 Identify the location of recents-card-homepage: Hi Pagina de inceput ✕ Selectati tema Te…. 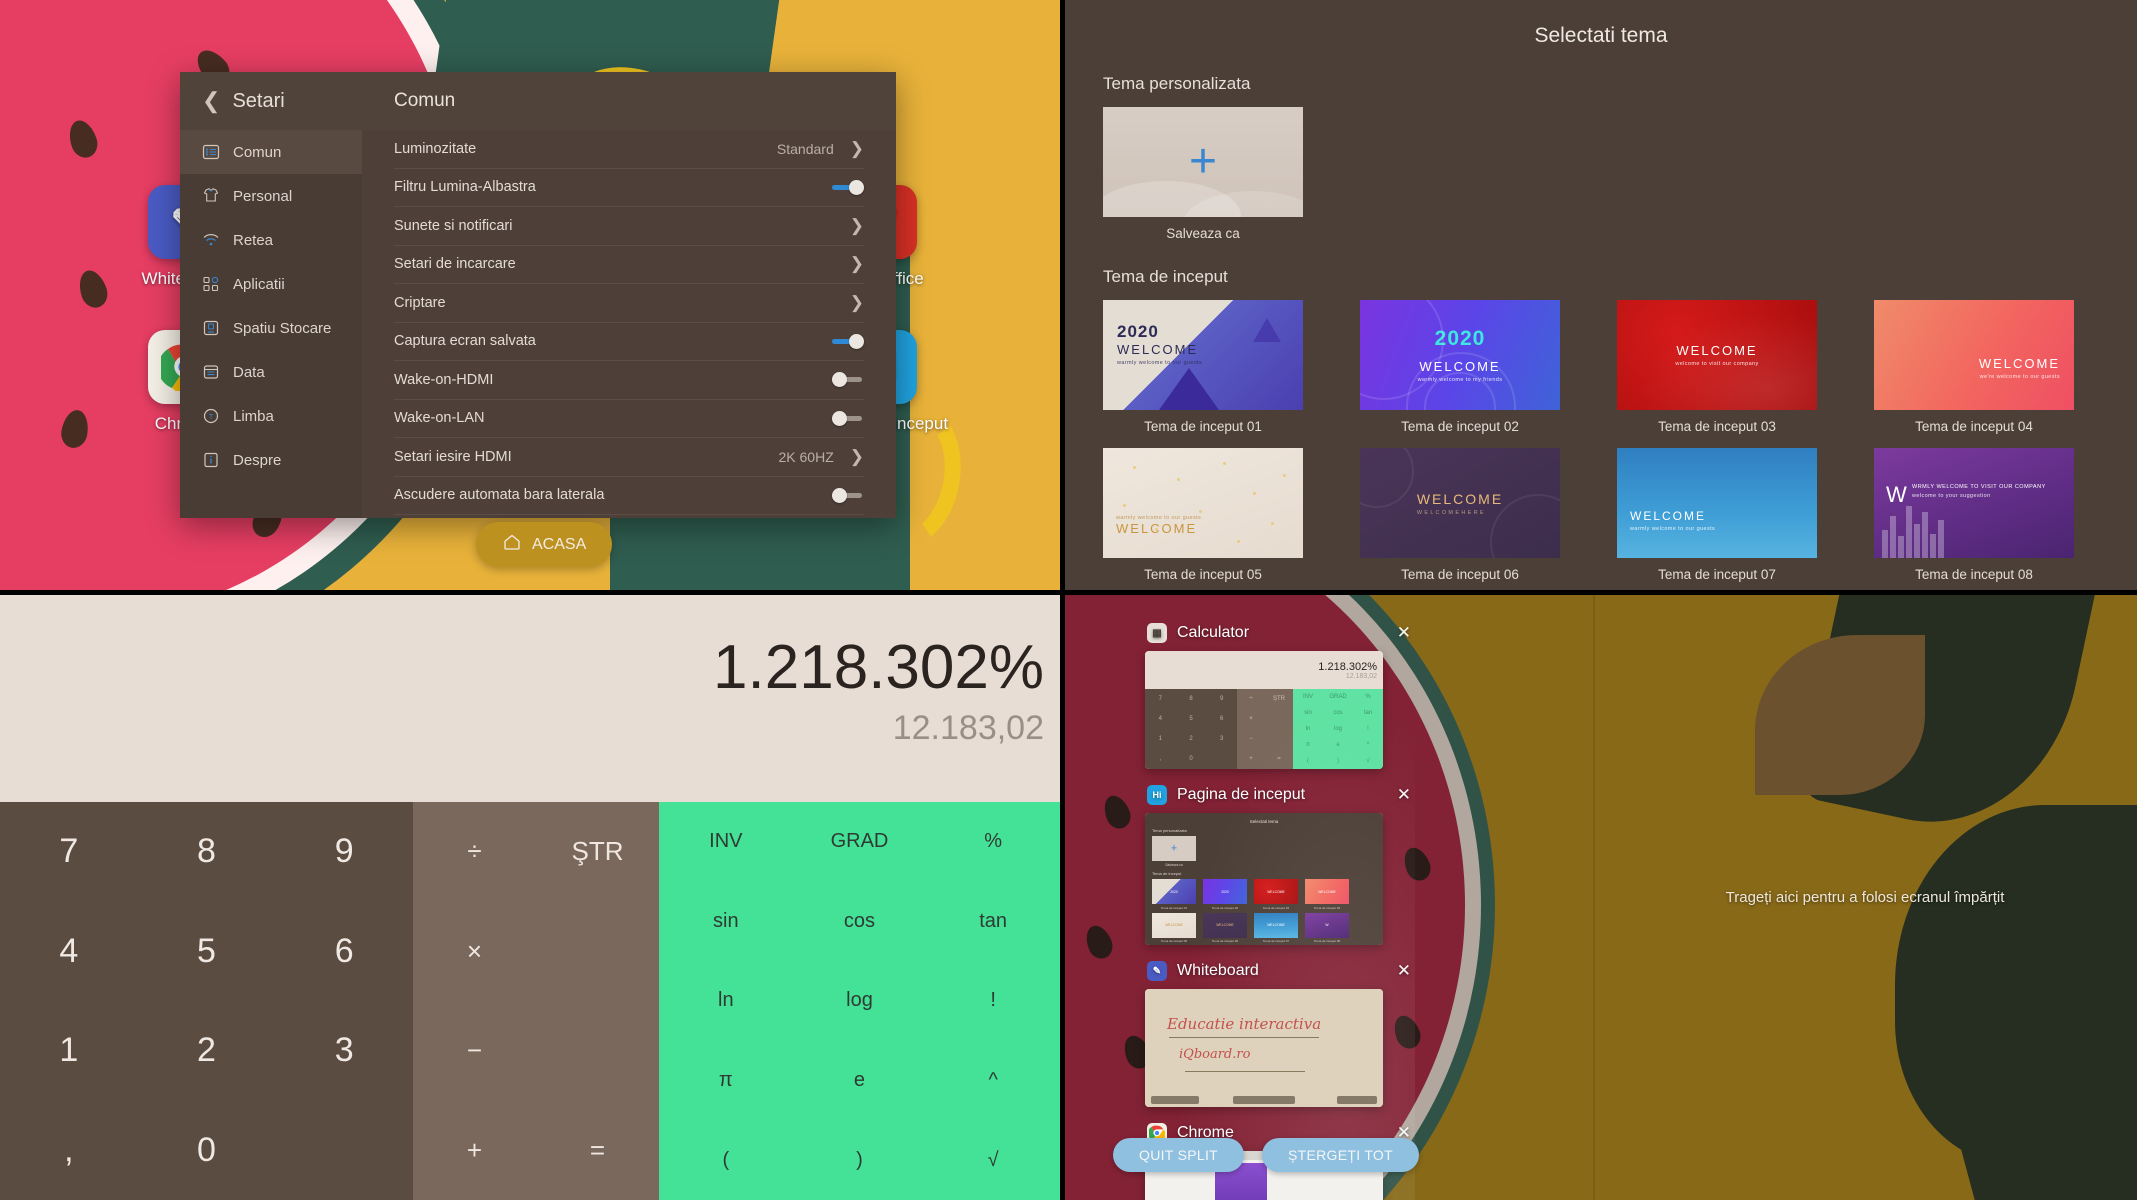
(1280, 865).